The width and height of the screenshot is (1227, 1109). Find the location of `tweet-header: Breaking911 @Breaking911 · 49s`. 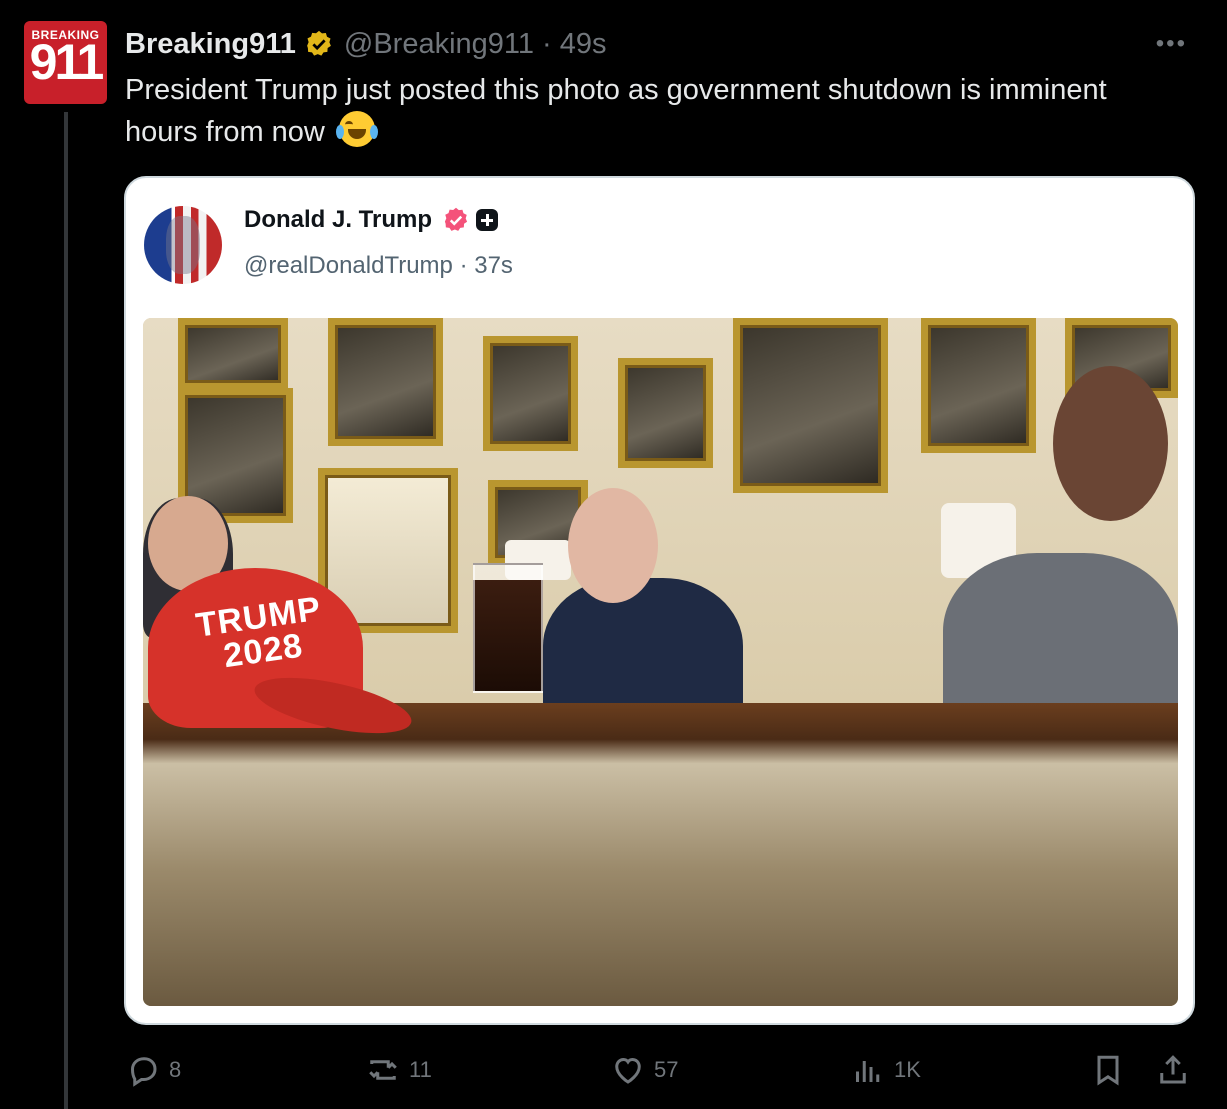

tweet-header: Breaking911 @Breaking911 · 49s is located at coordinates (365, 44).